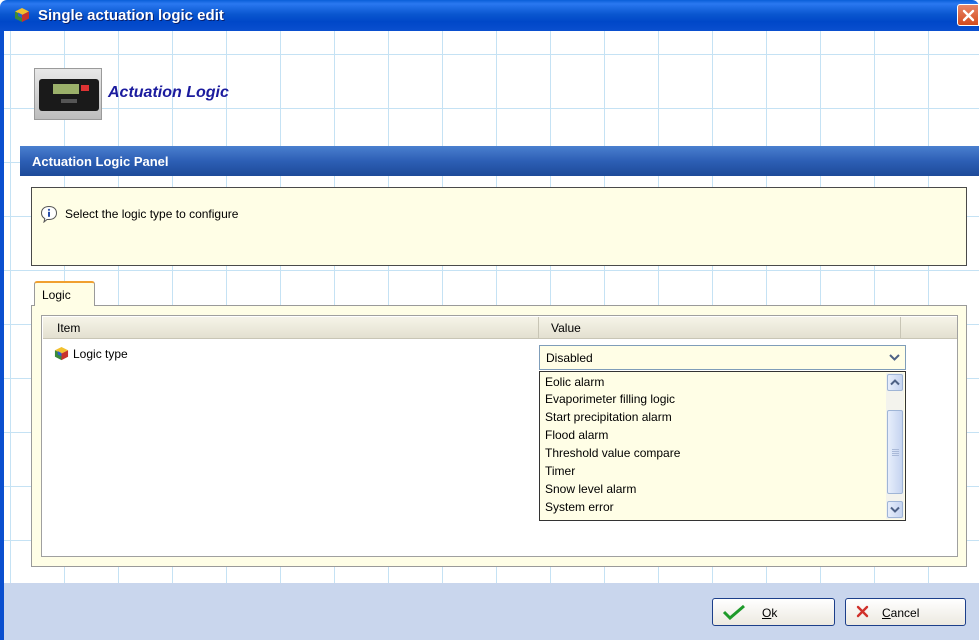  I want to click on dropdown-option: System error, so click(579, 507).